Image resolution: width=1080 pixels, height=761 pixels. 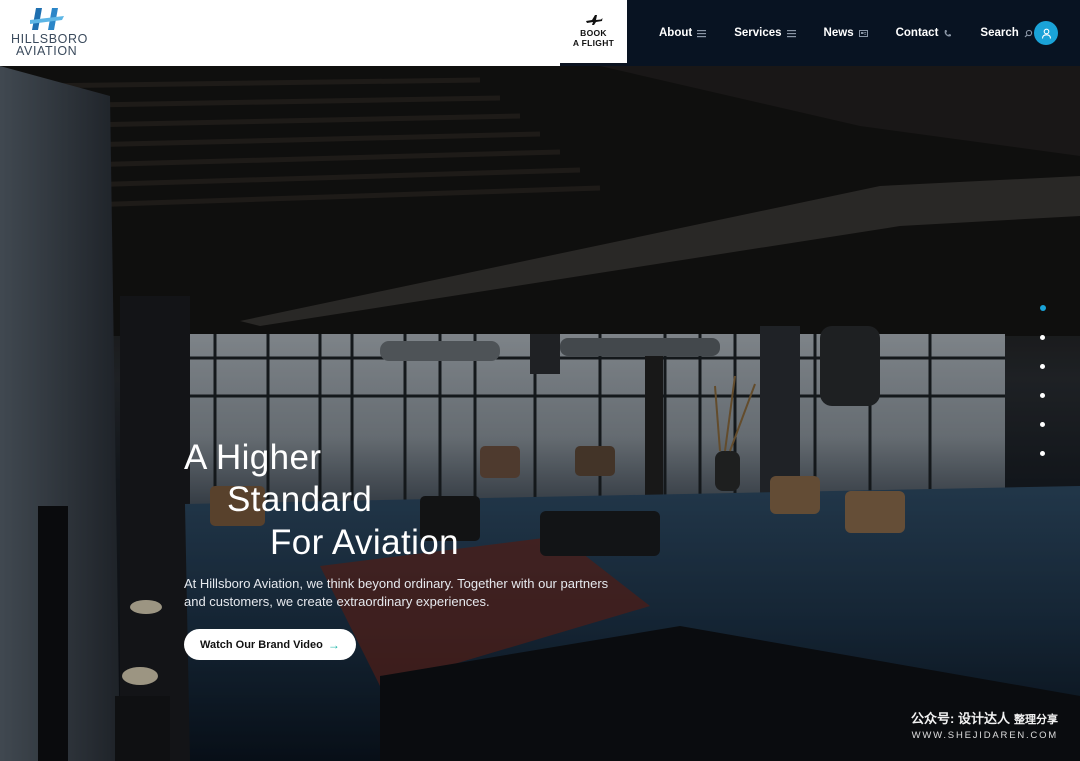 I want to click on watch-brand-video-button: Watch Our Brand Video →, so click(x=270, y=644).